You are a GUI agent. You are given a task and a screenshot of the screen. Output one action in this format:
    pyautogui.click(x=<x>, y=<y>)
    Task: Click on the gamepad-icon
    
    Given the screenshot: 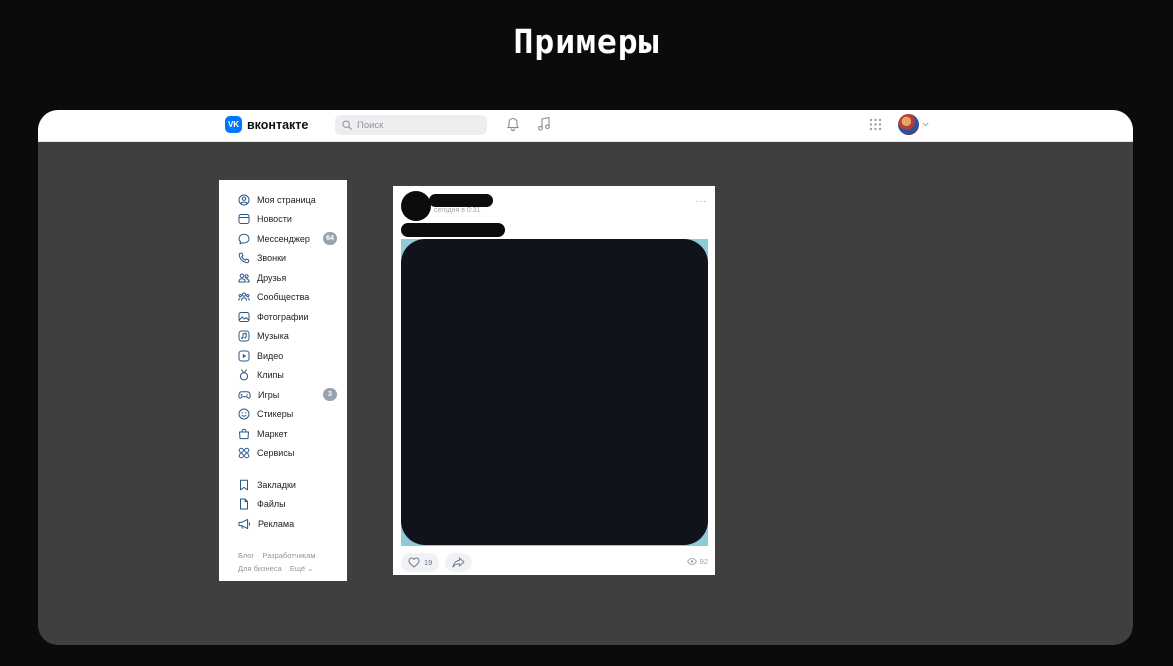 What is the action you would take?
    pyautogui.click(x=244, y=394)
    